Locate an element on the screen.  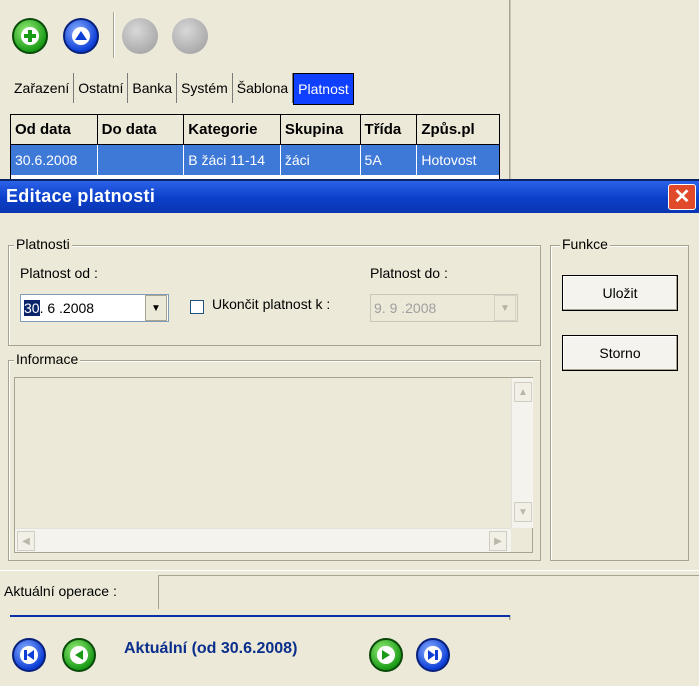
current-record-label: Aktuální (od 30.6.2008) is located at coordinates (211, 648).